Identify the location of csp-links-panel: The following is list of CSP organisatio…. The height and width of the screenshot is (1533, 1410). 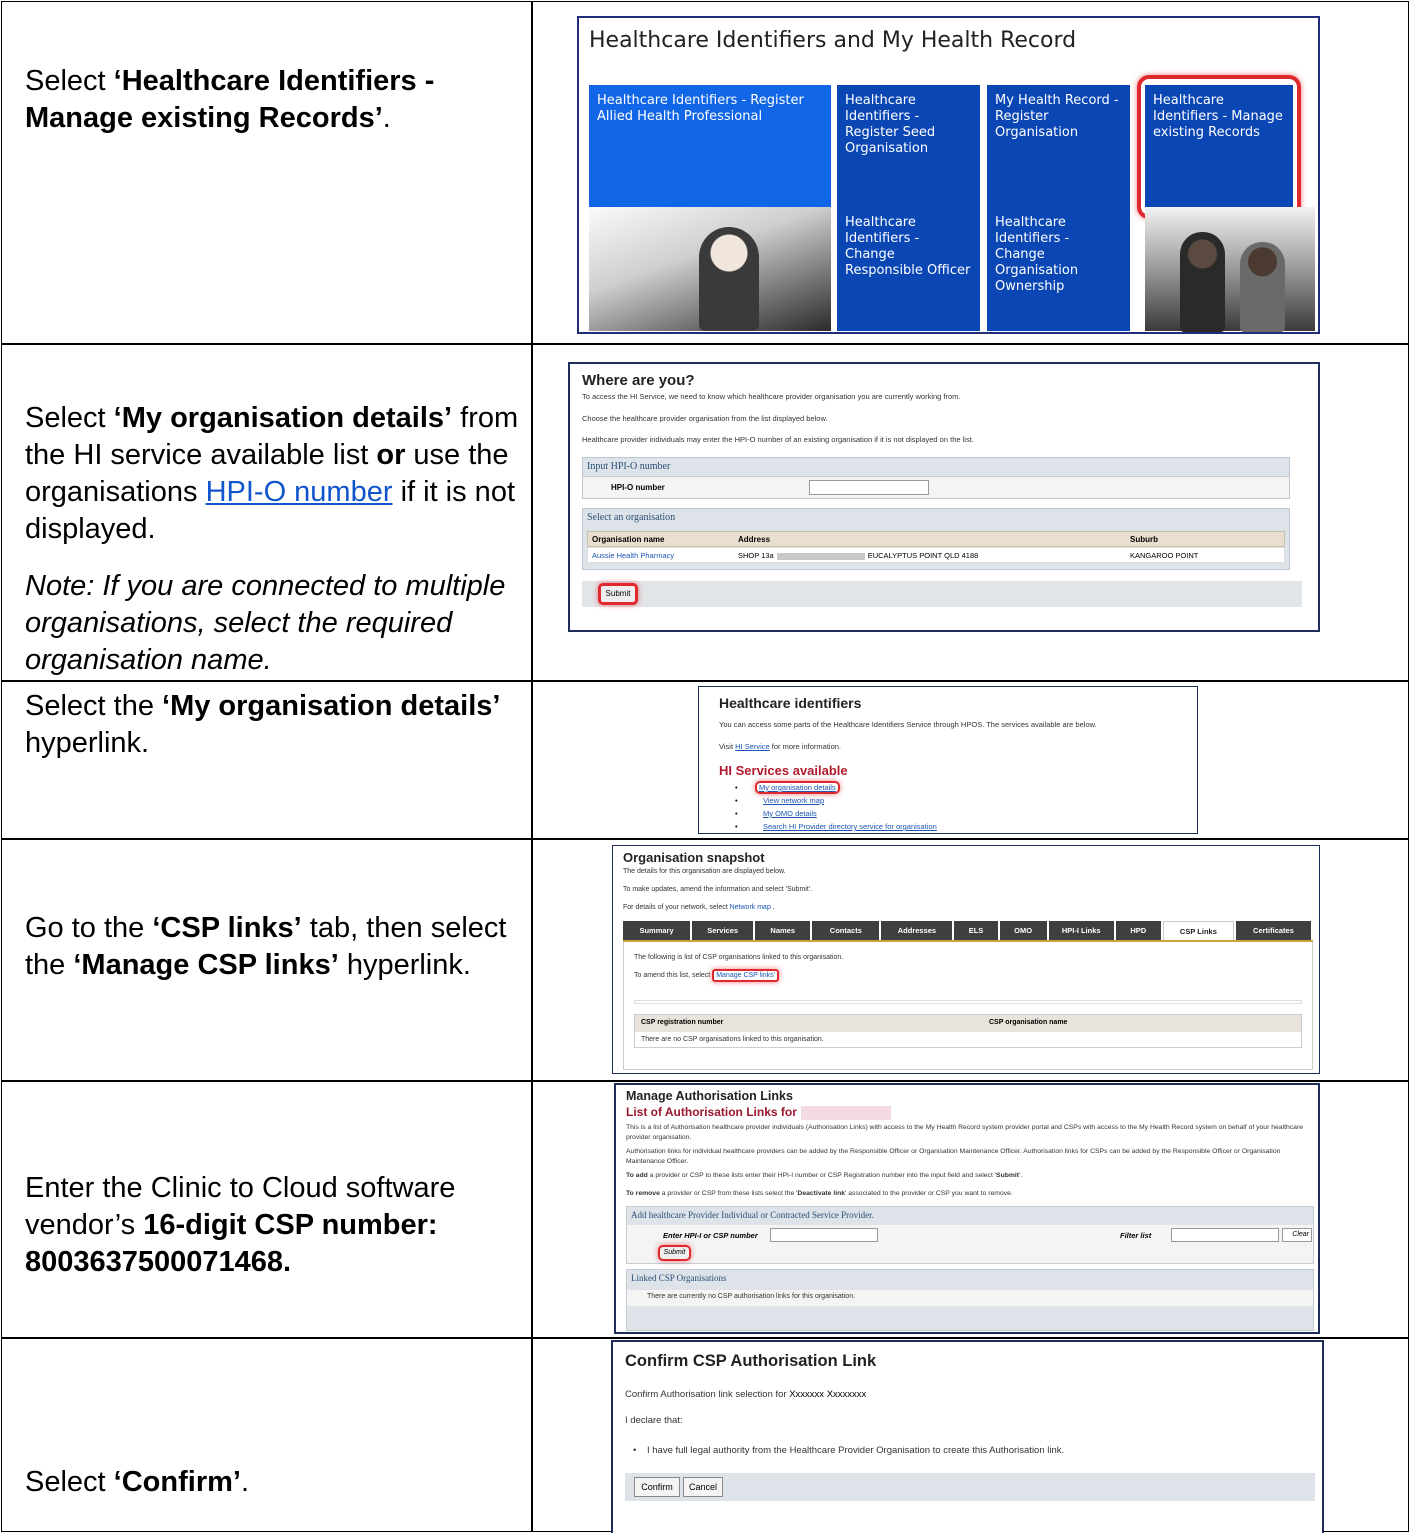
(968, 1006).